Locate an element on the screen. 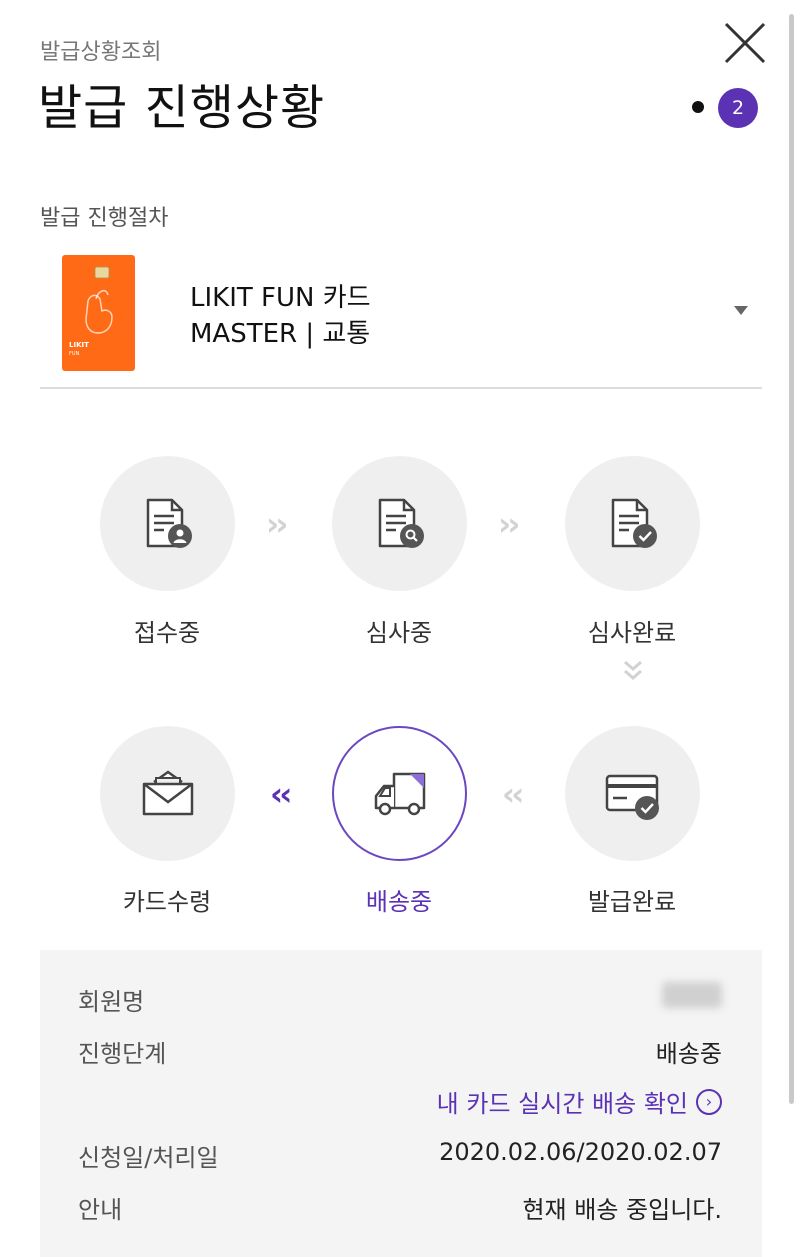 The width and height of the screenshot is (800, 1257). delivery-tracking-link: 내 카드 실시간 배송 확인 › is located at coordinates (579, 1101).